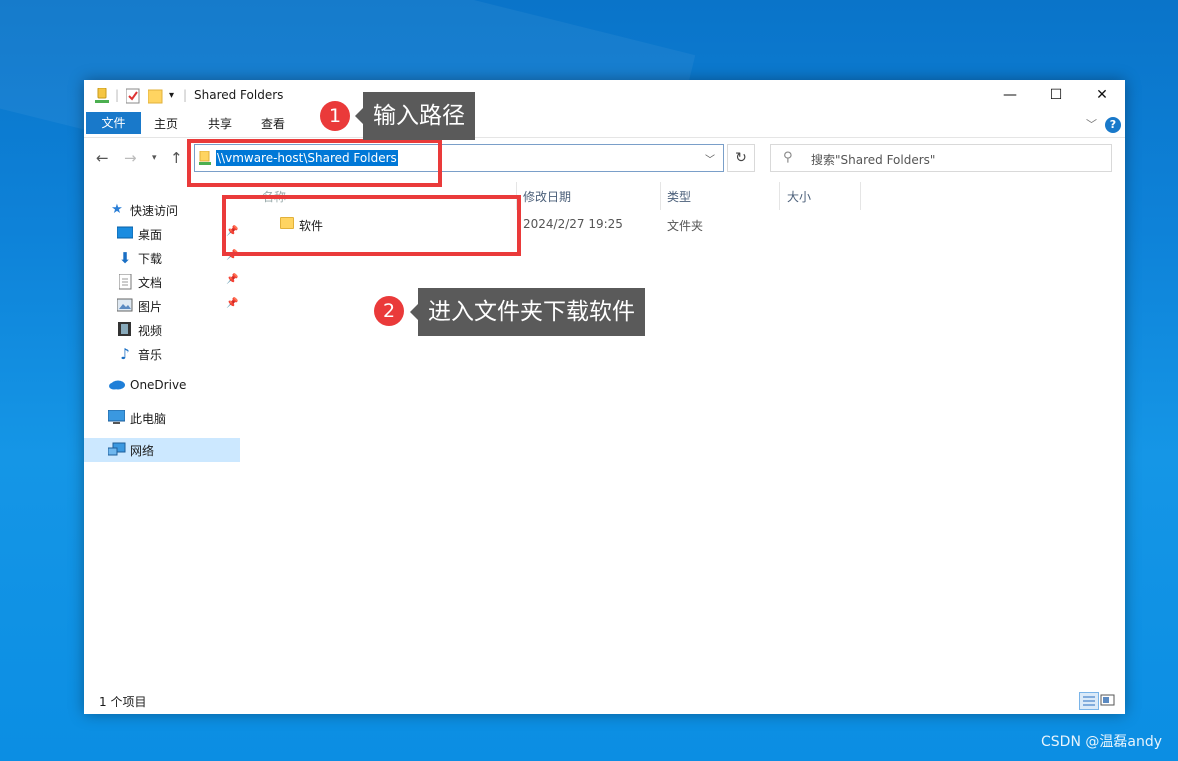  I want to click on desktop-icon, so click(125, 234).